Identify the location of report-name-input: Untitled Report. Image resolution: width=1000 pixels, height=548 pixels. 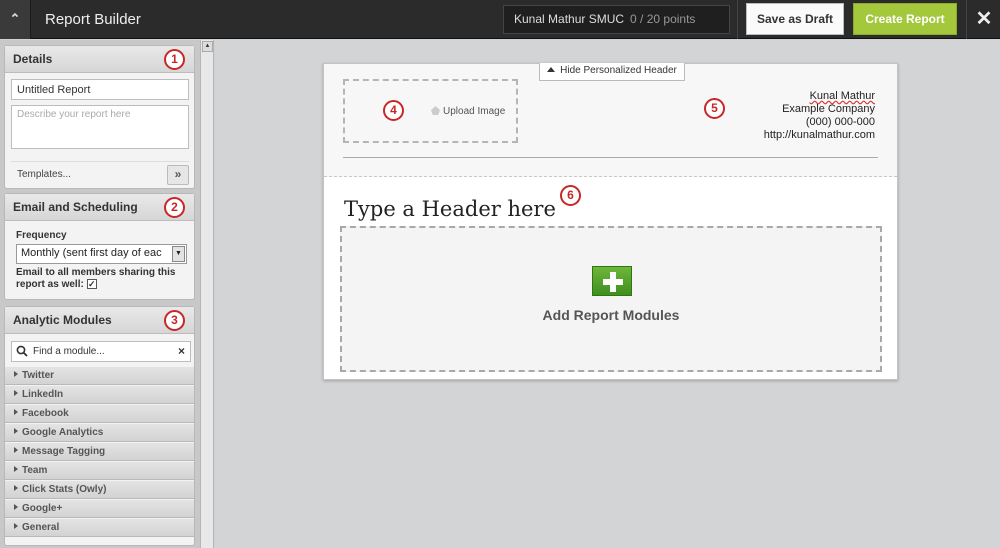
(100, 89).